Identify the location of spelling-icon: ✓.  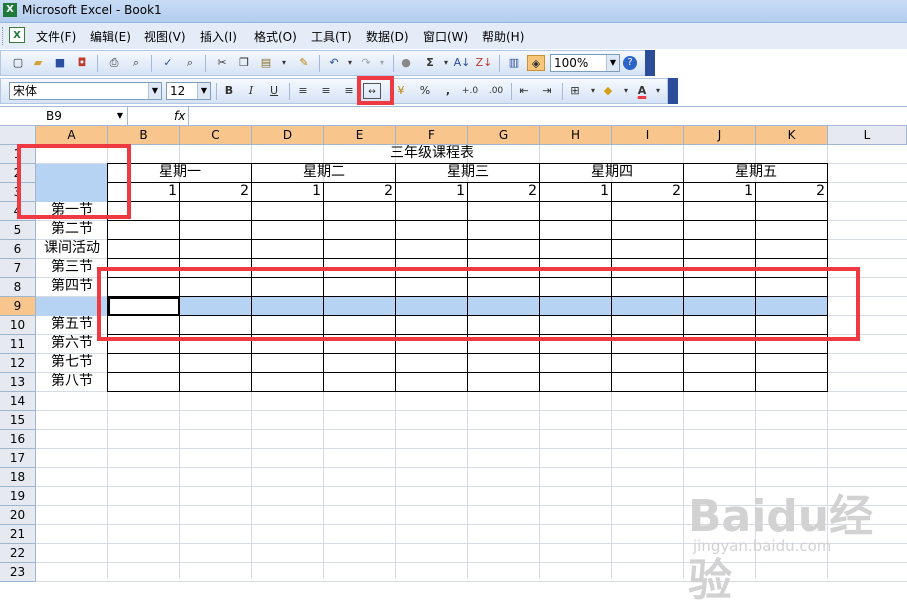
(168, 63).